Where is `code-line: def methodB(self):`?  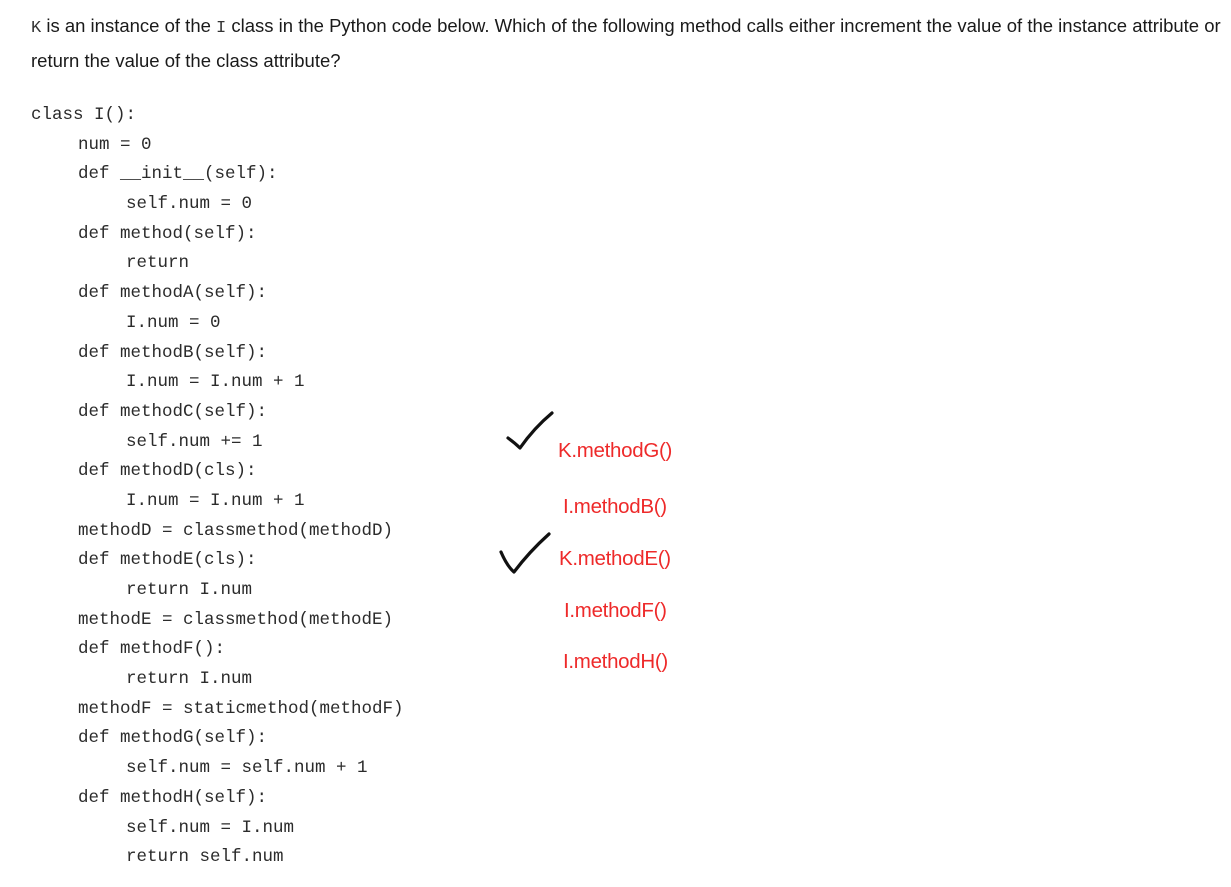 code-line: def methodB(self): is located at coordinates (173, 352).